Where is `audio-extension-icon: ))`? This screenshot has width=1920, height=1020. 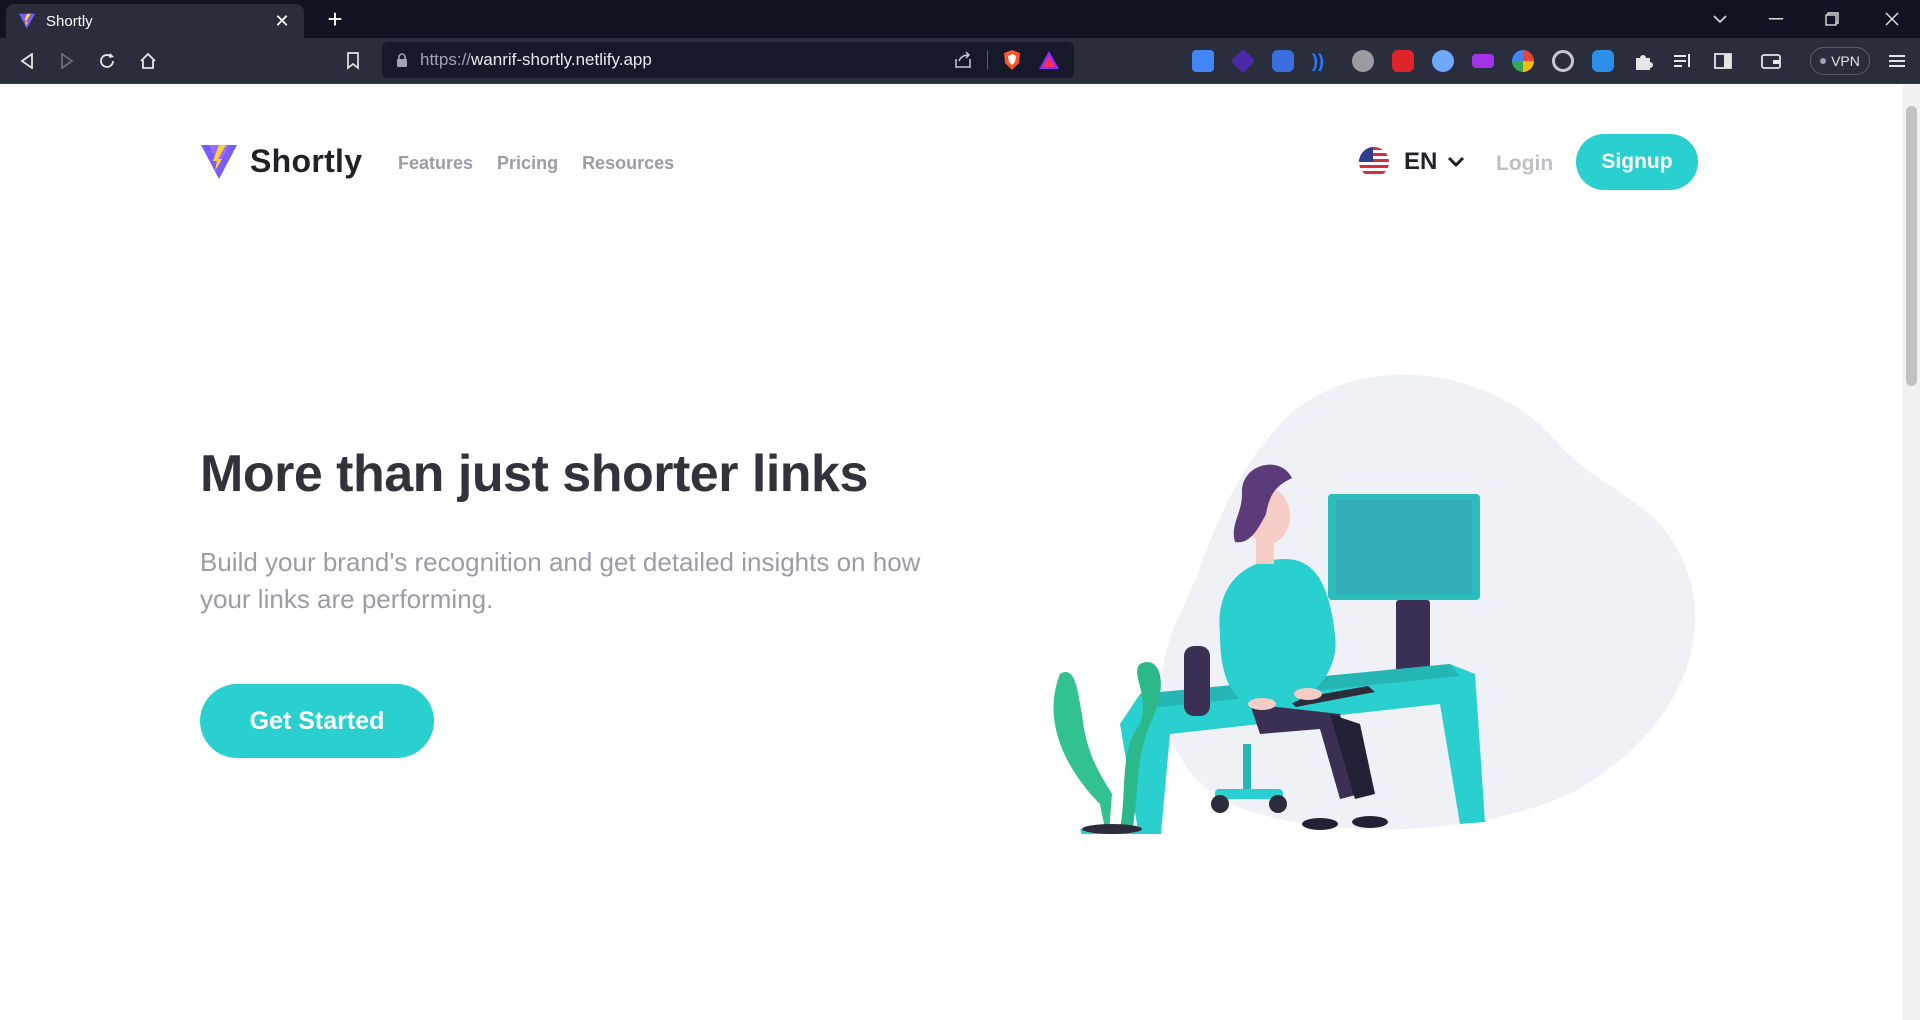
audio-extension-icon: )) is located at coordinates (1323, 61).